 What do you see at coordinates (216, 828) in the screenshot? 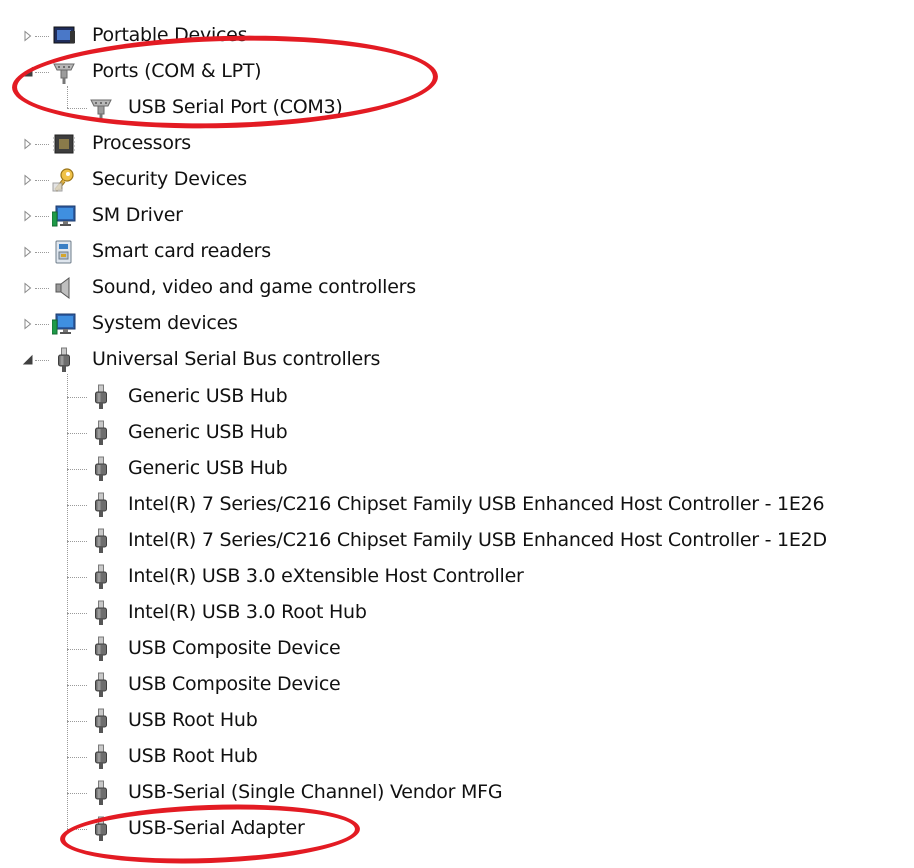
I see `tree-device-label: USB-Serial Adapter` at bounding box center [216, 828].